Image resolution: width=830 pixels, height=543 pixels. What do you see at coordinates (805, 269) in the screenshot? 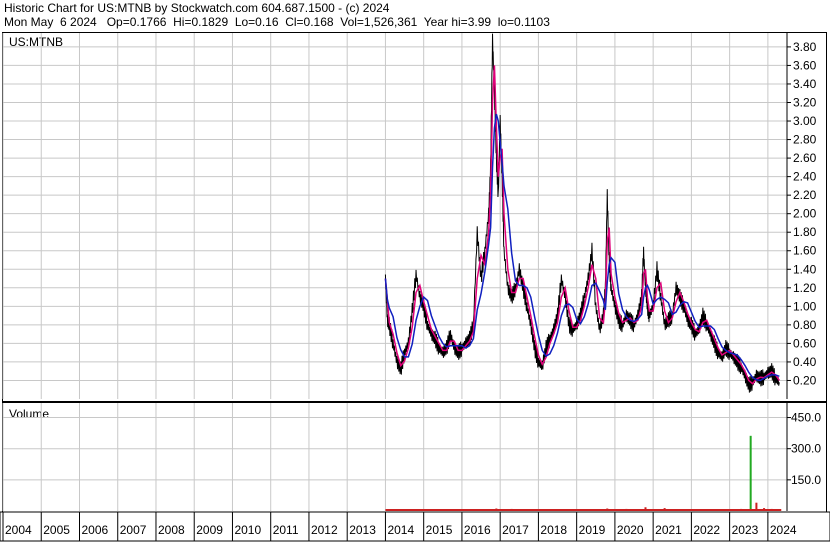
I see `price-tick-label: 1.40` at bounding box center [805, 269].